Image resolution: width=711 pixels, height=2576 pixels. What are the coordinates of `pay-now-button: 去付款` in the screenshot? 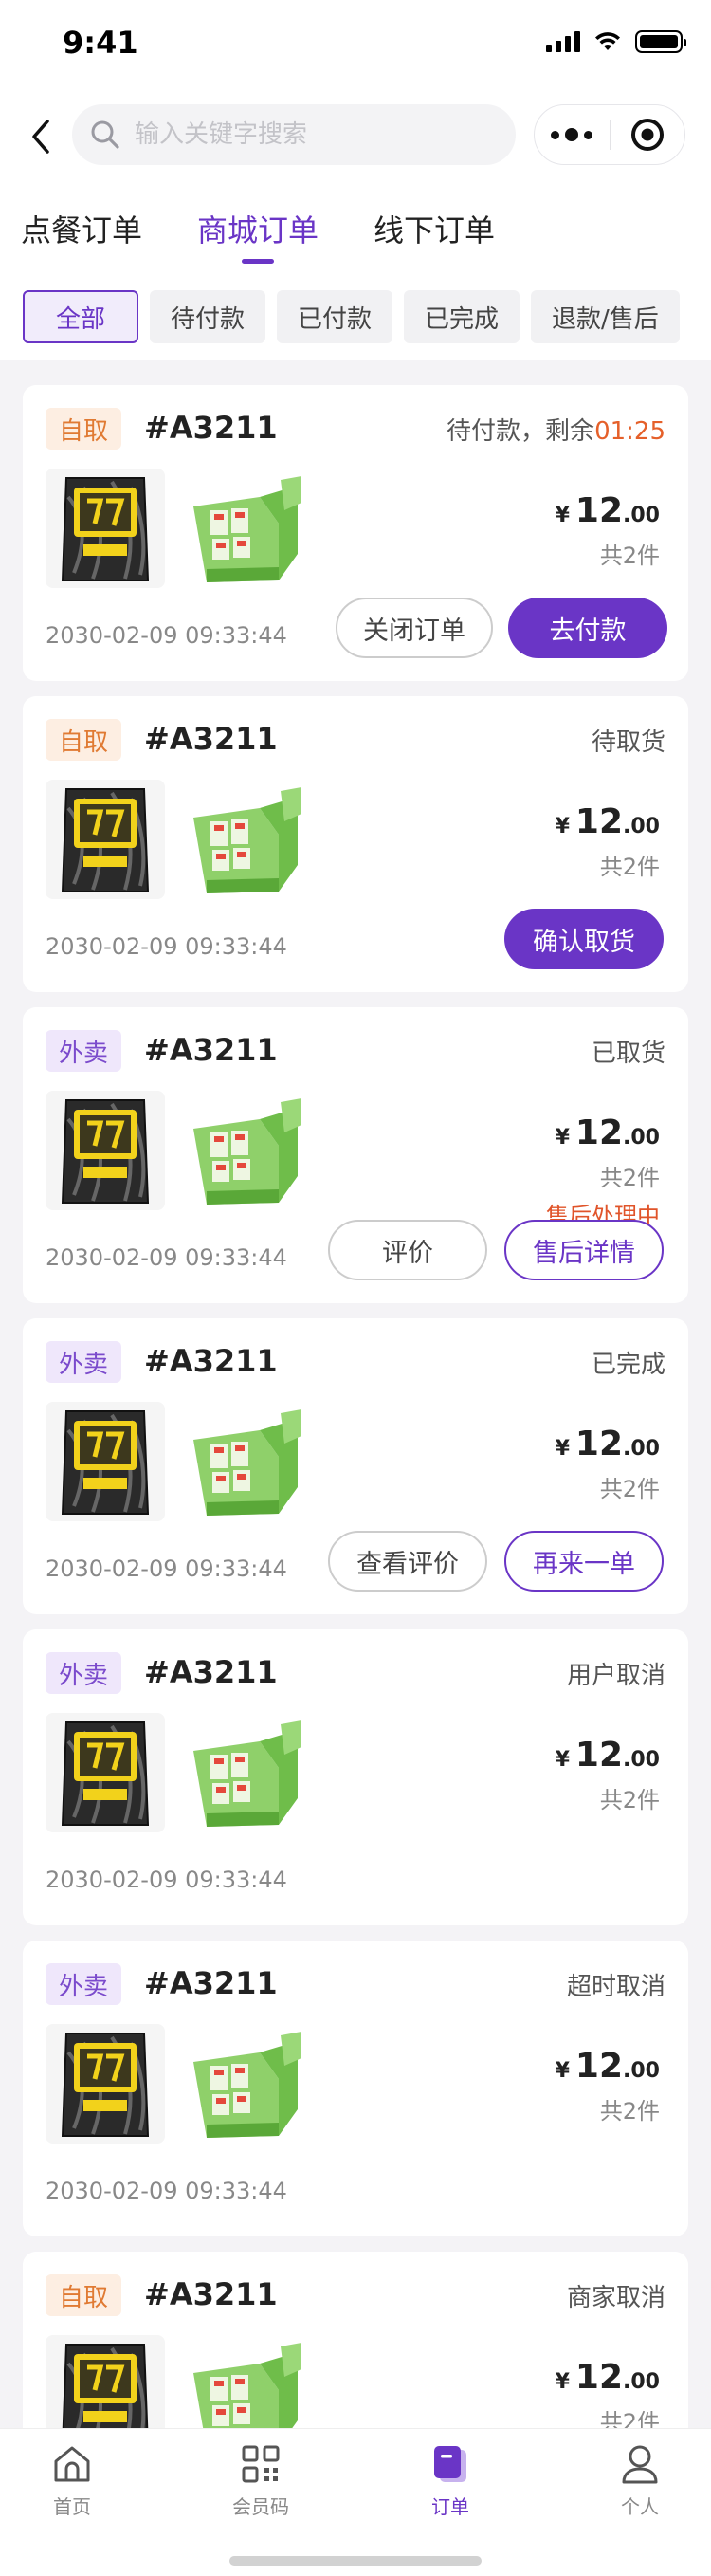 It's located at (587, 628).